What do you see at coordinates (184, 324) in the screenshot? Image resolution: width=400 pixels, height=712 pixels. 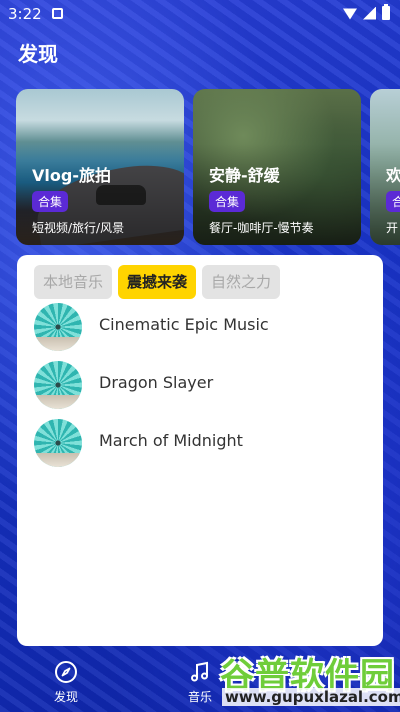 I see `track-title: Cinematic Epic Music` at bounding box center [184, 324].